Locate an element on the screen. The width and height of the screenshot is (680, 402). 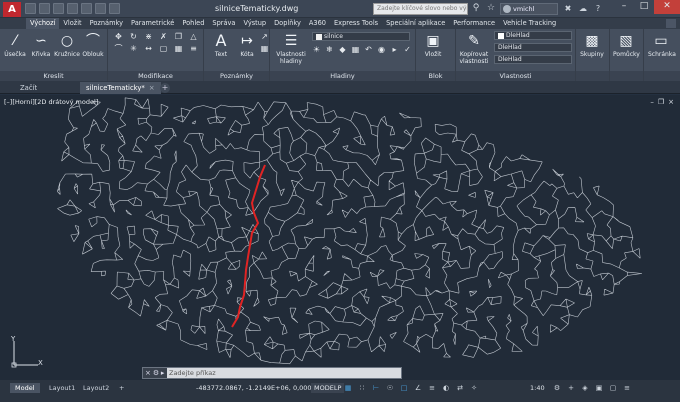
layer-walk-icon: ▸ is located at coordinates (394, 49).